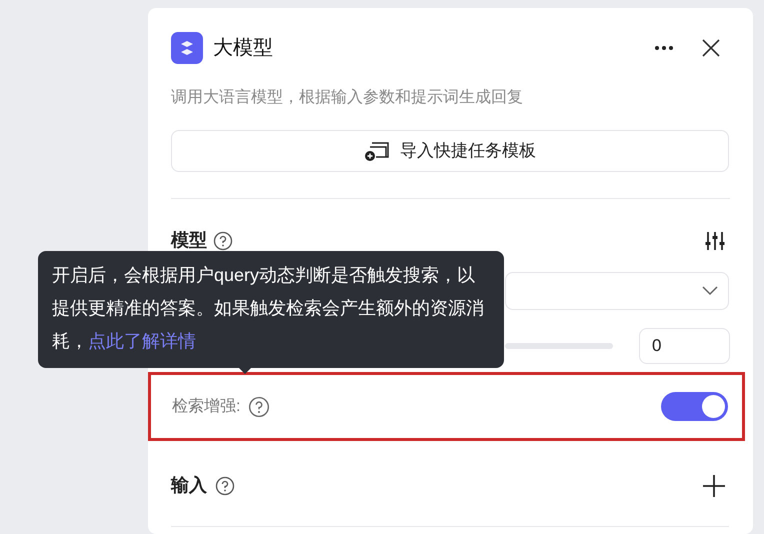 This screenshot has width=764, height=534. Describe the element at coordinates (377, 151) in the screenshot. I see `template-add-icon` at that location.